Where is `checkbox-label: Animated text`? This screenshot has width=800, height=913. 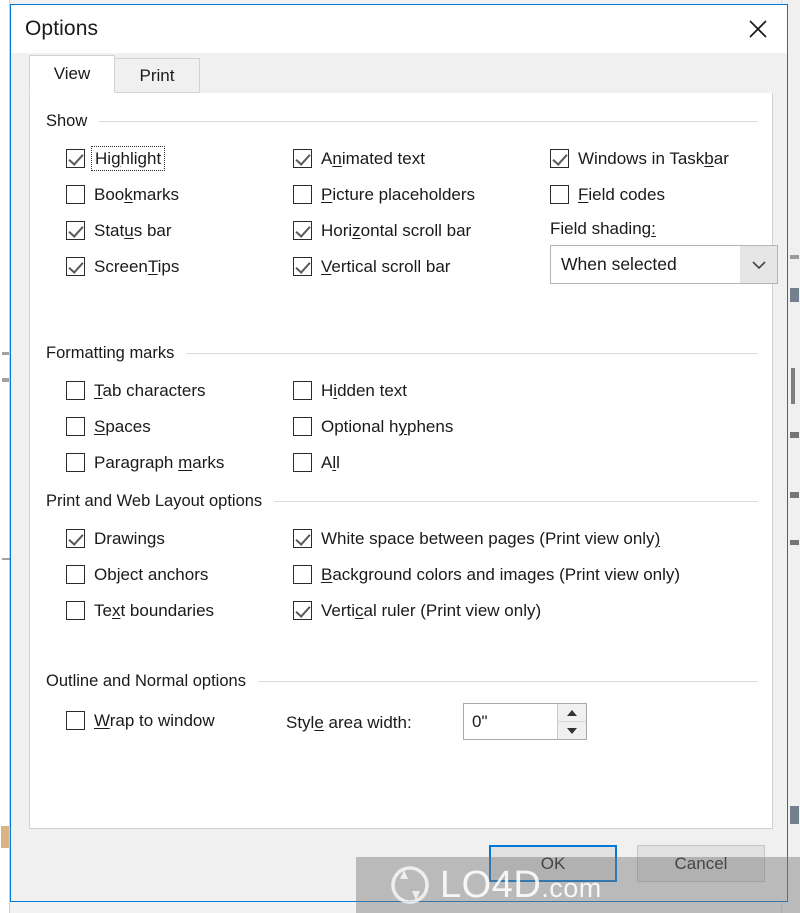 checkbox-label: Animated text is located at coordinates (373, 158).